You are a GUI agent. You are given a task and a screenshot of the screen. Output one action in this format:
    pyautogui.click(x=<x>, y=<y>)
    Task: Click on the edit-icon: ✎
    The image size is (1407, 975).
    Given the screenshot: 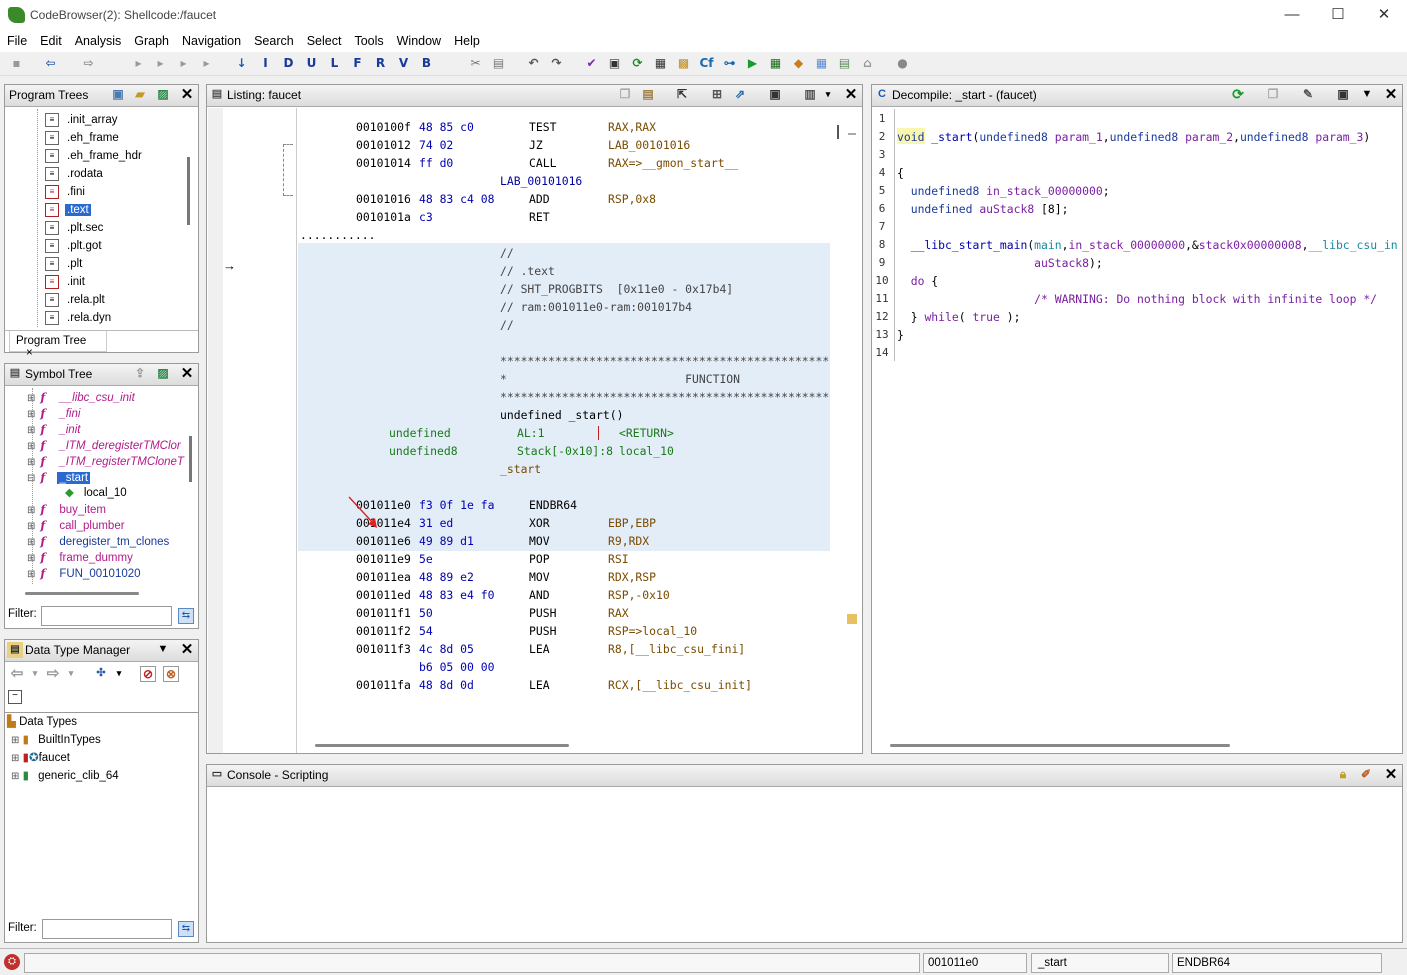 What is the action you would take?
    pyautogui.click(x=1308, y=95)
    